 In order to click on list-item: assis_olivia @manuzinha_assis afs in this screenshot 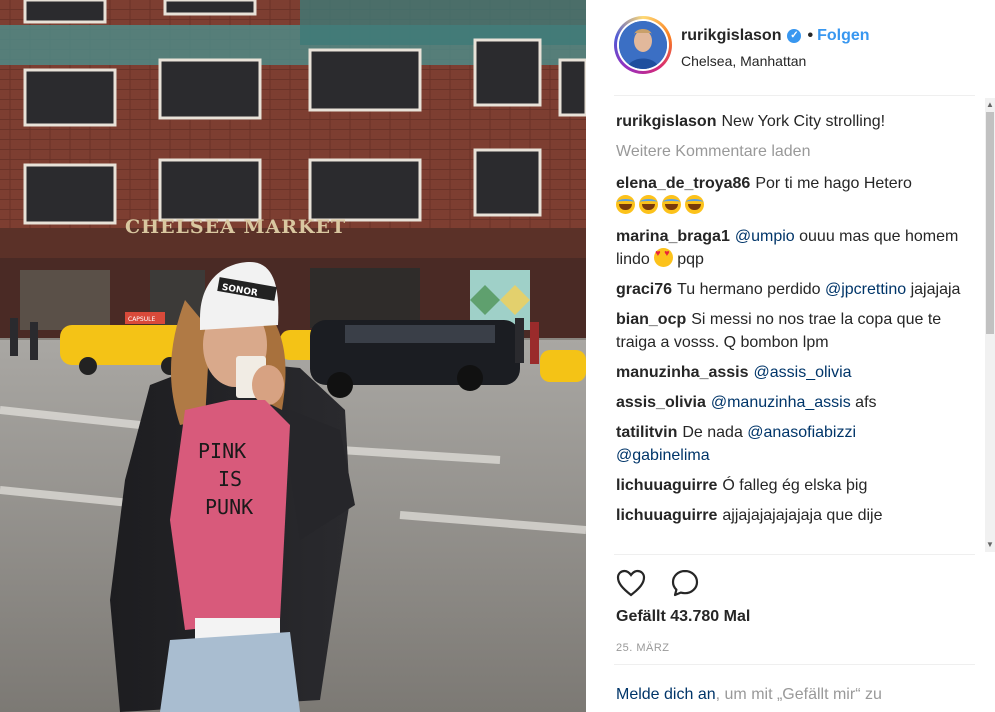, I will do `click(796, 402)`.